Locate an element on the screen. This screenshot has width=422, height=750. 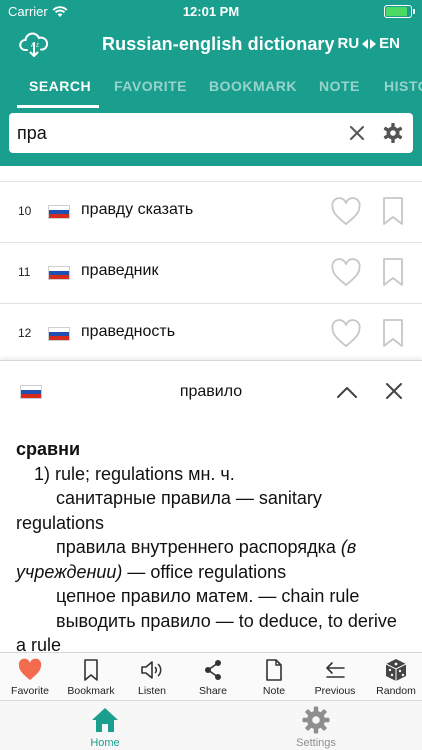
language-switch-button: RU EN is located at coordinates (368, 43).